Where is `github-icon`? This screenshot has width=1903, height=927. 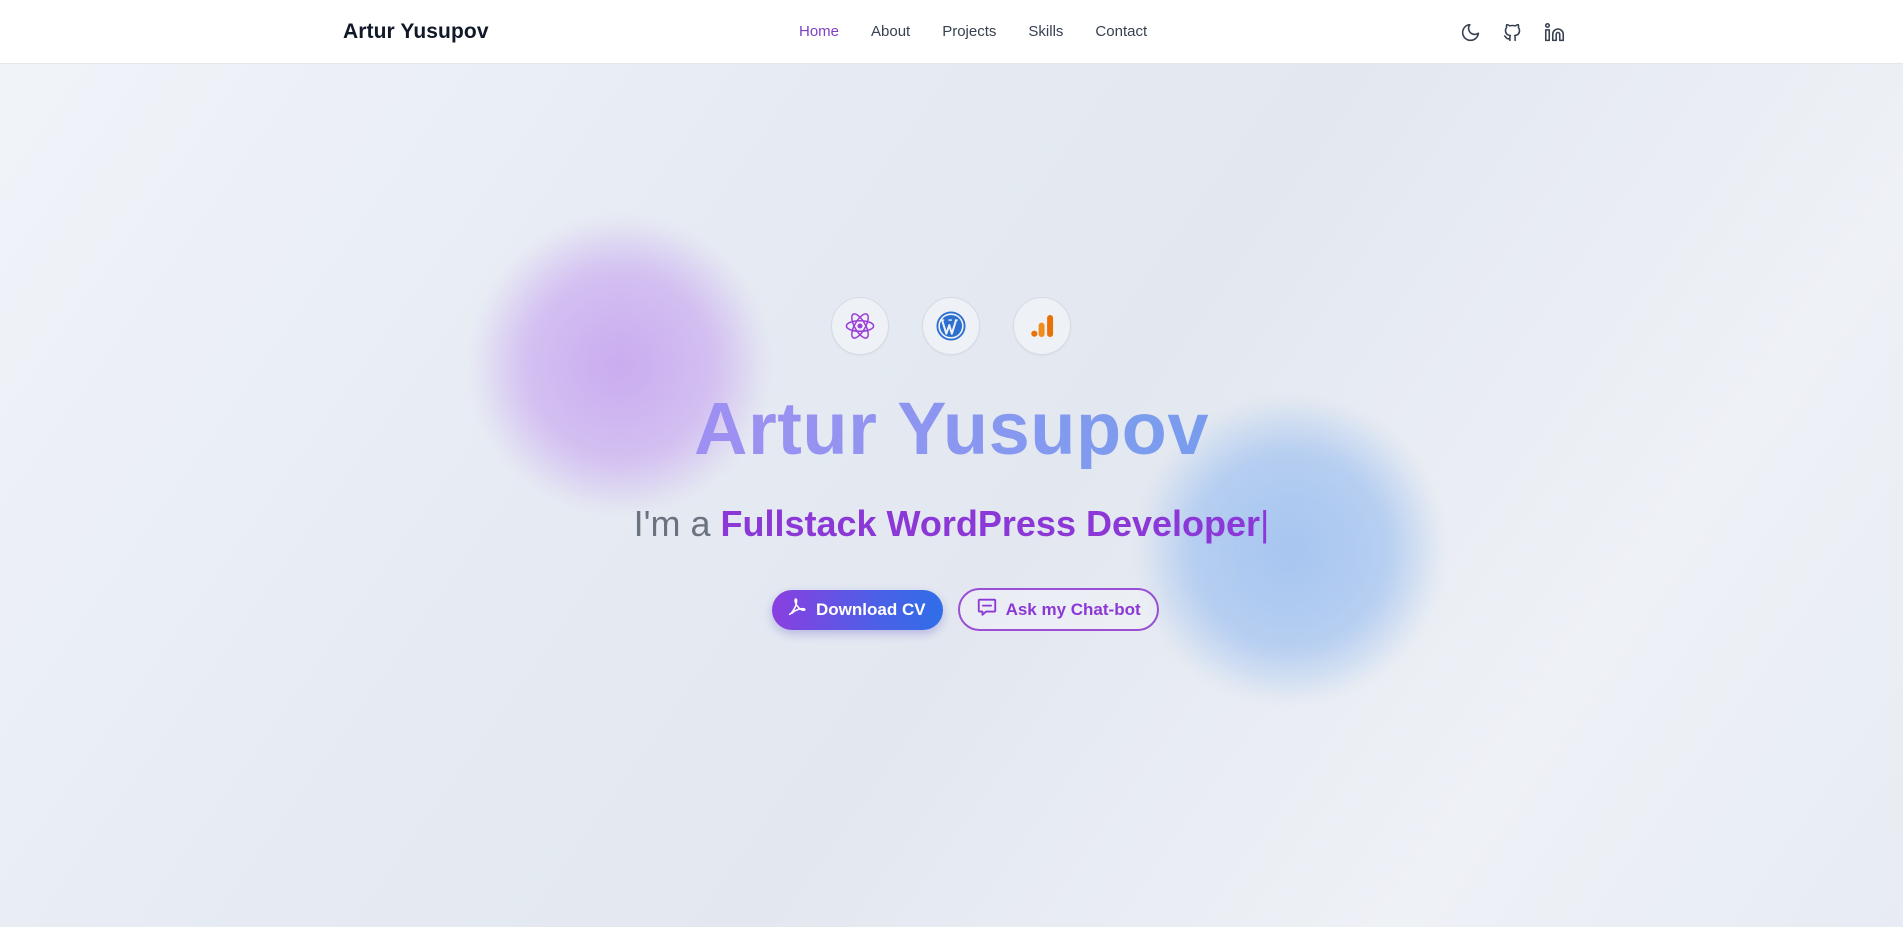 github-icon is located at coordinates (1512, 32).